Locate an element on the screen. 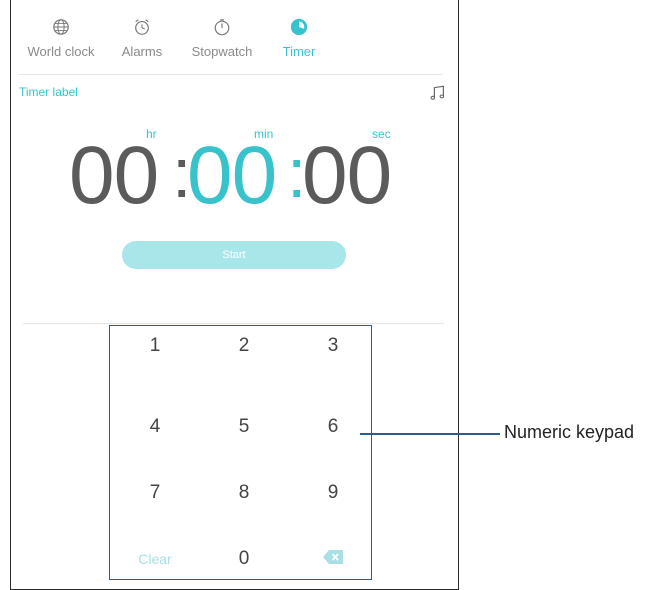  seconds-display: 00 is located at coordinates (347, 176).